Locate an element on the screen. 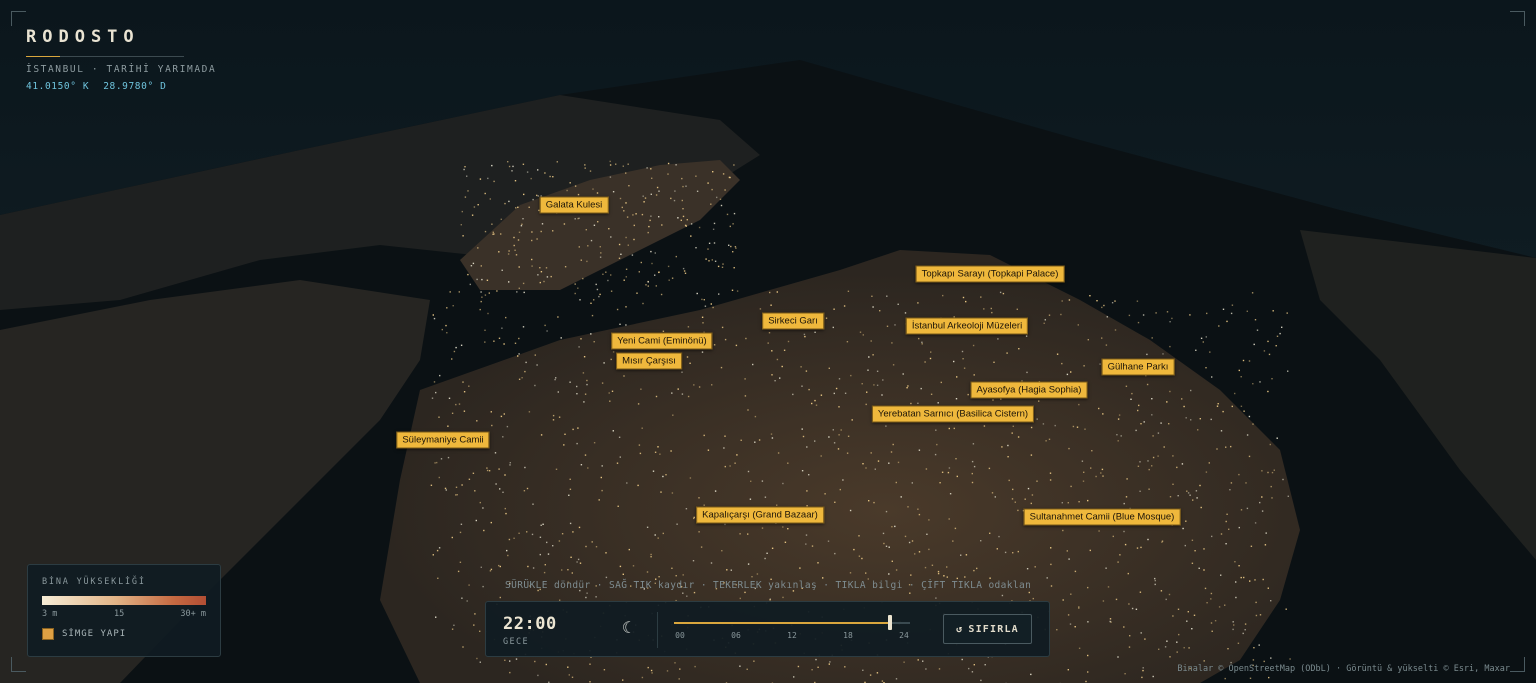 This screenshot has width=1536, height=683. landmark-basilica-cistern: Yerebatan Sarnıcı (Basilica Cistern) is located at coordinates (953, 414).